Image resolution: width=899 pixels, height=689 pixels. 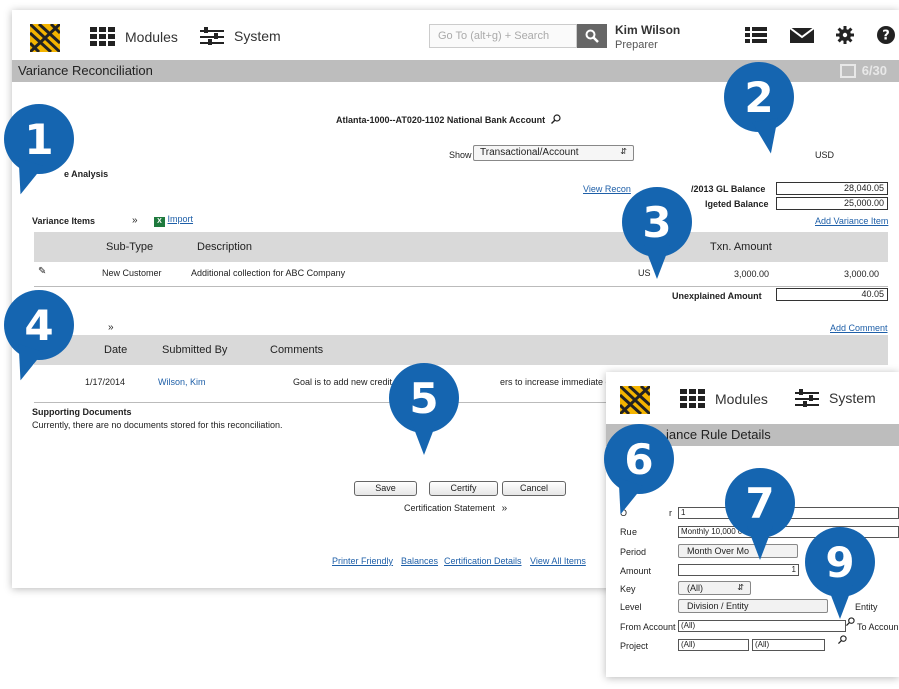 I want to click on comment-text: Goal is to add new credit ca, so click(x=349, y=382).